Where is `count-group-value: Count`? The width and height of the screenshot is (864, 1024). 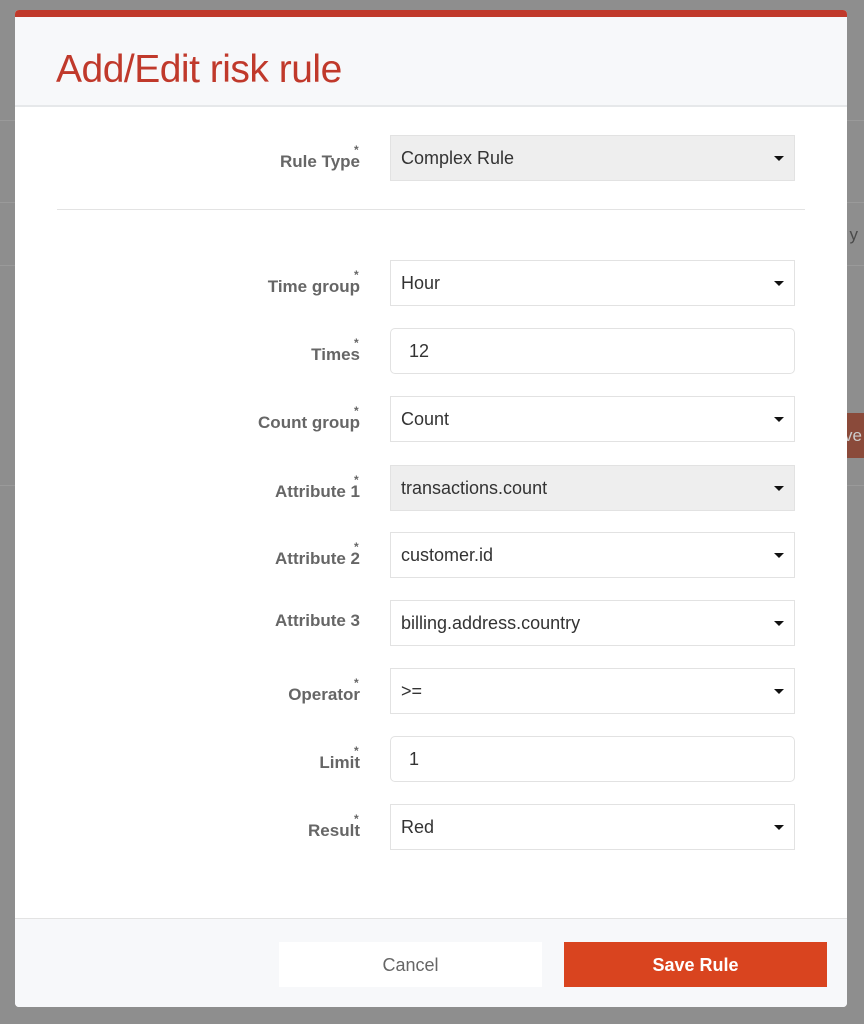 count-group-value: Count is located at coordinates (425, 419).